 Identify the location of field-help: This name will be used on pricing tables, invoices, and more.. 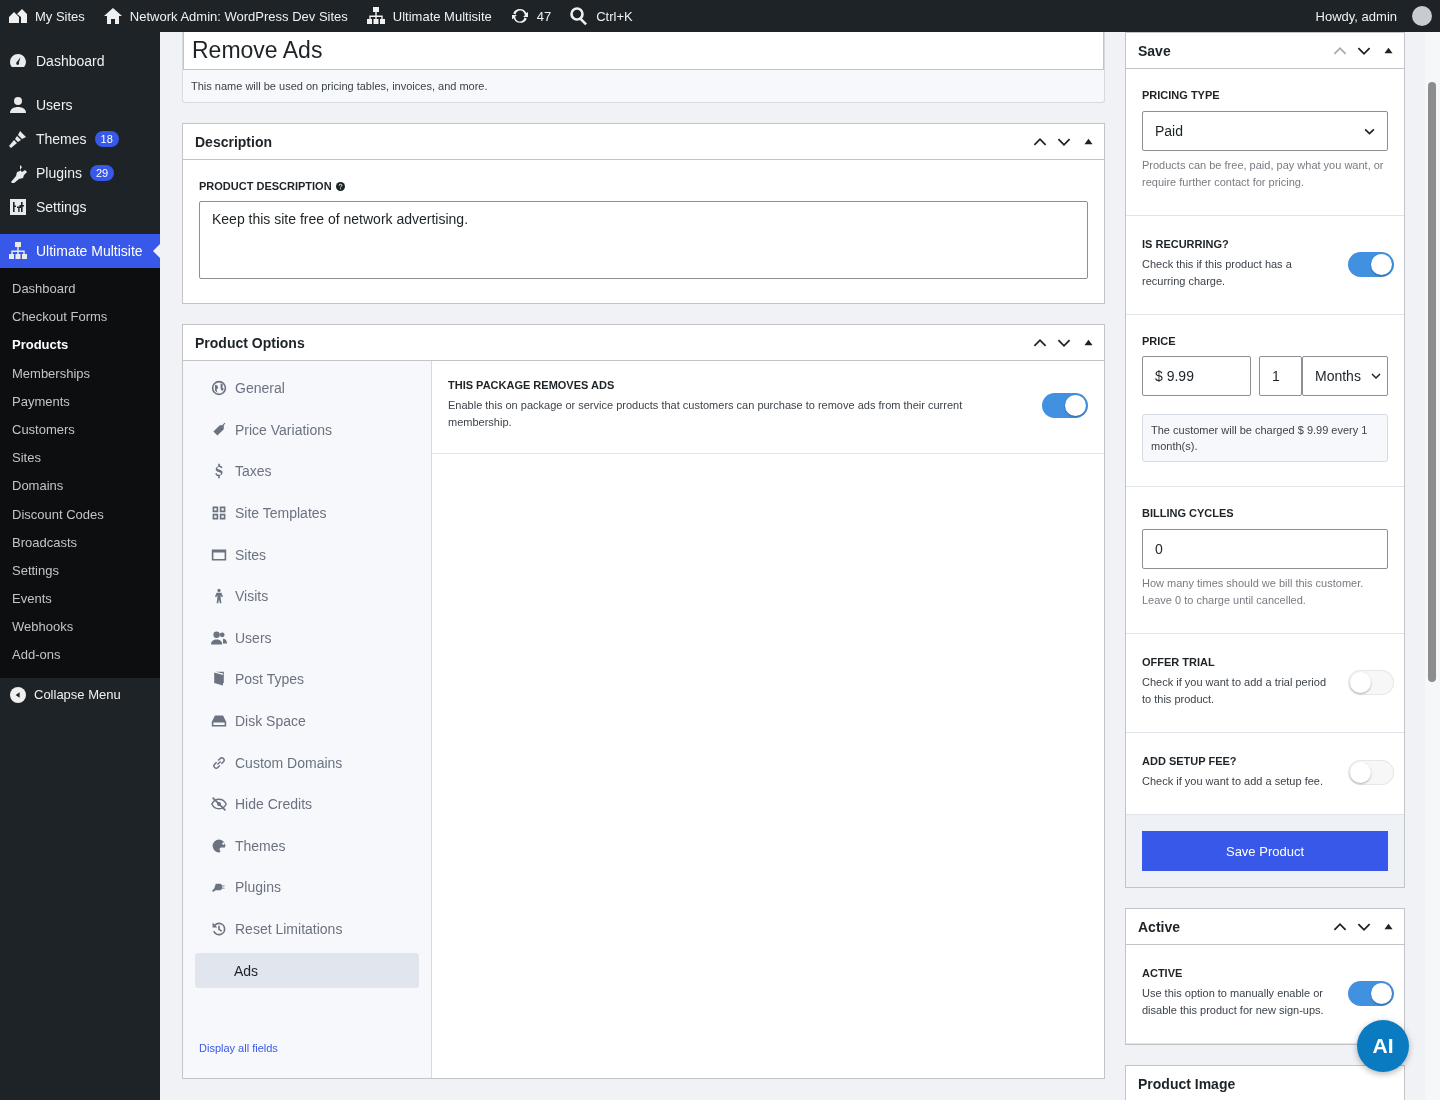
(339, 86).